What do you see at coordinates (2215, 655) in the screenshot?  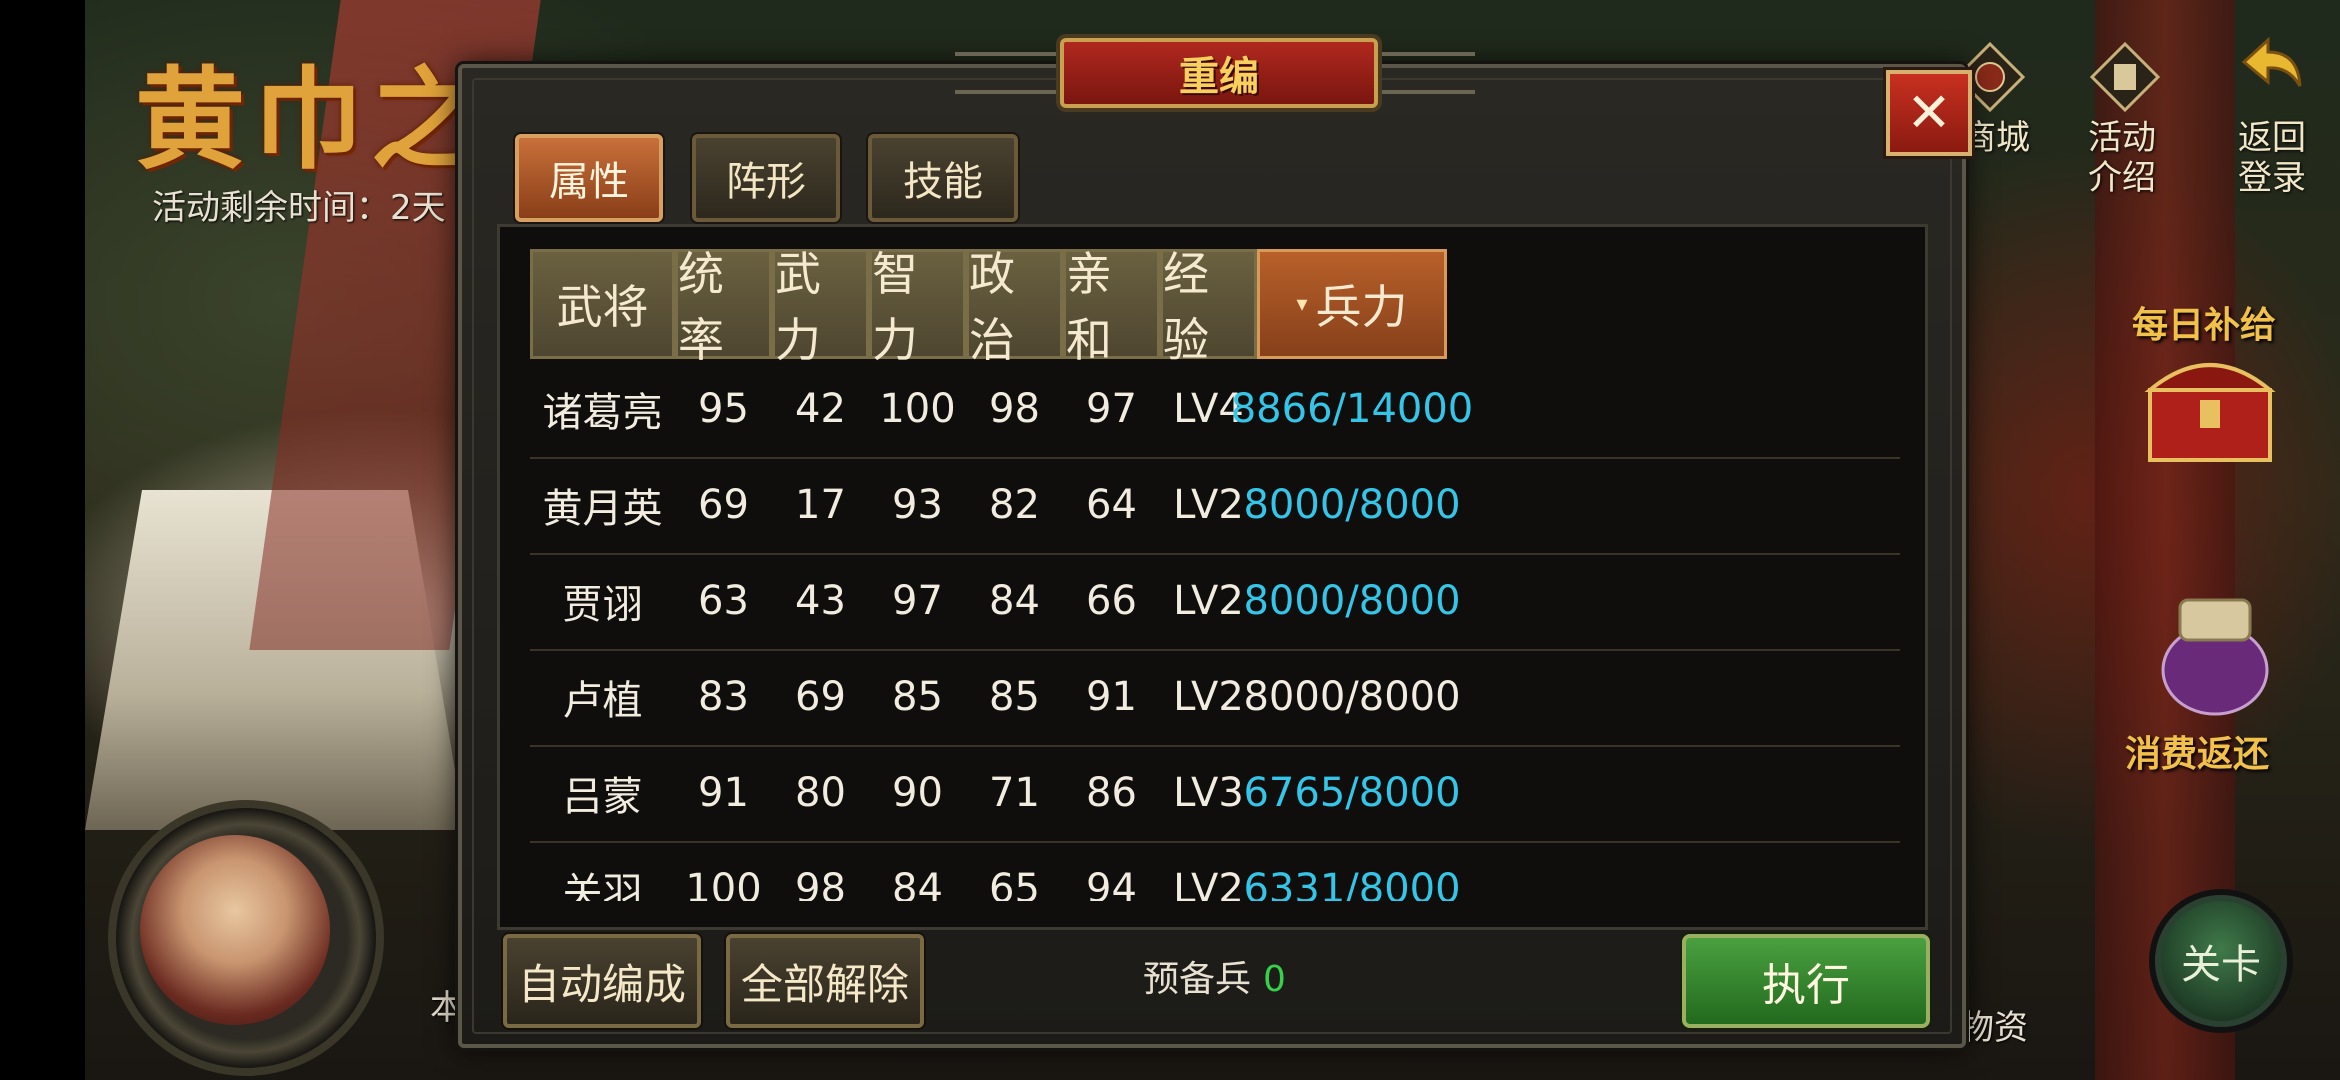 I see `rebate-bag-icon` at bounding box center [2215, 655].